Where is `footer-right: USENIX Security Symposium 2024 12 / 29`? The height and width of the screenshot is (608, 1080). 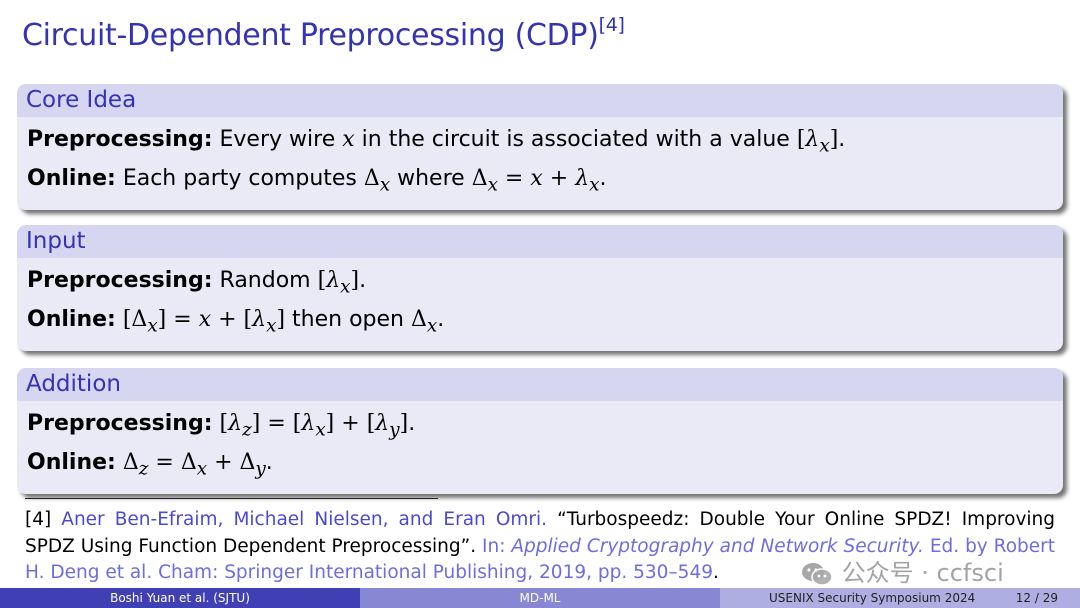 footer-right: USENIX Security Symposium 2024 12 / 29 is located at coordinates (900, 598).